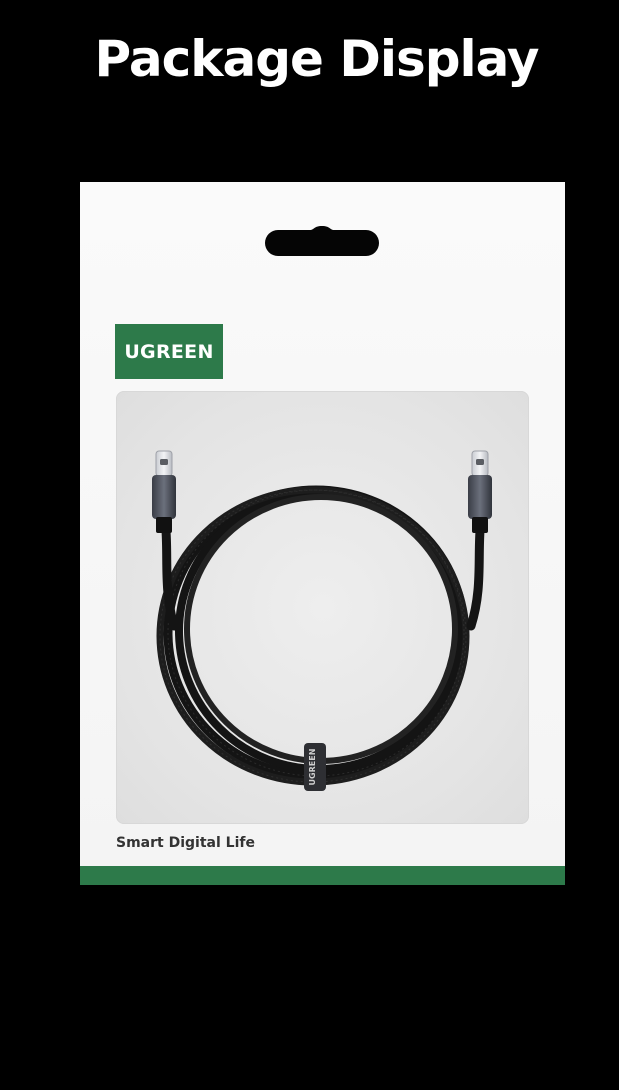  Describe the element at coordinates (317, 59) in the screenshot. I see `page-title: Package Display` at that location.